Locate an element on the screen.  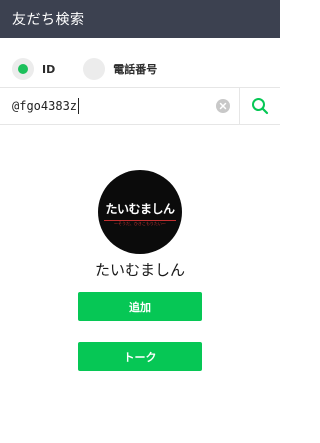
radio-button-id is located at coordinates (23, 69).